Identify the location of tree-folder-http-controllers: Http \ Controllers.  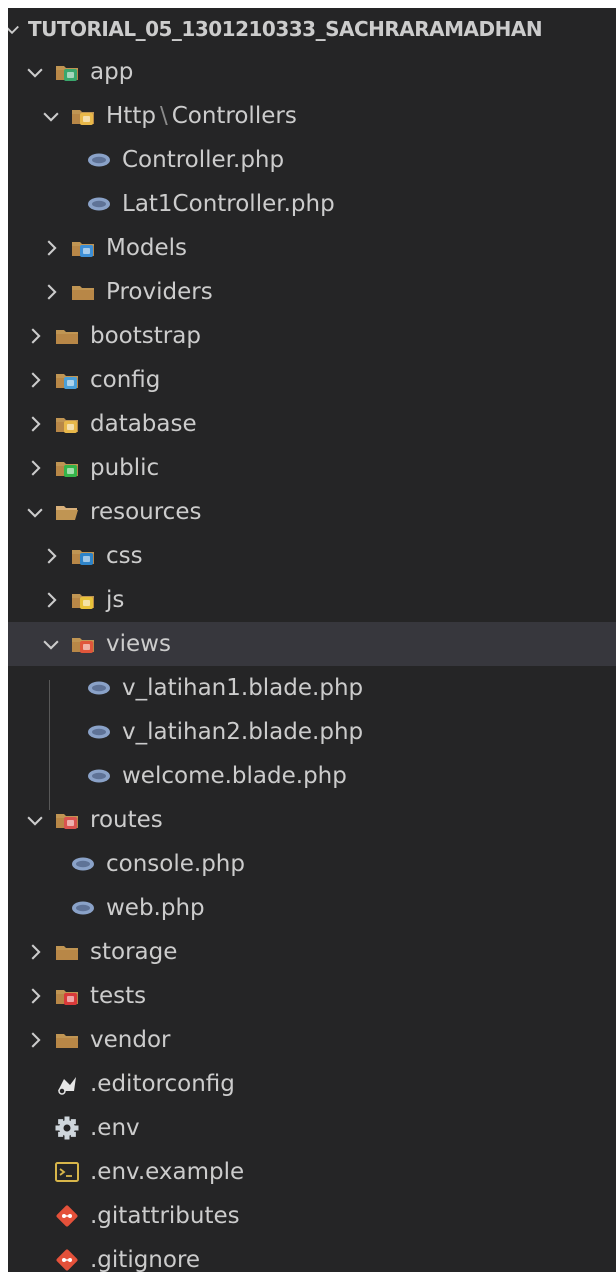
(312, 116).